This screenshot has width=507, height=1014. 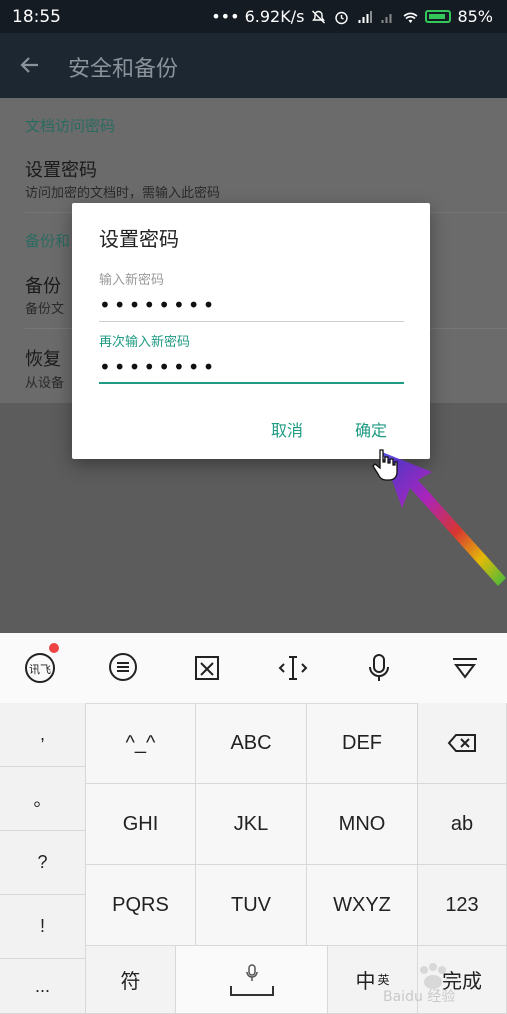 I want to click on space-key, so click(x=252, y=980).